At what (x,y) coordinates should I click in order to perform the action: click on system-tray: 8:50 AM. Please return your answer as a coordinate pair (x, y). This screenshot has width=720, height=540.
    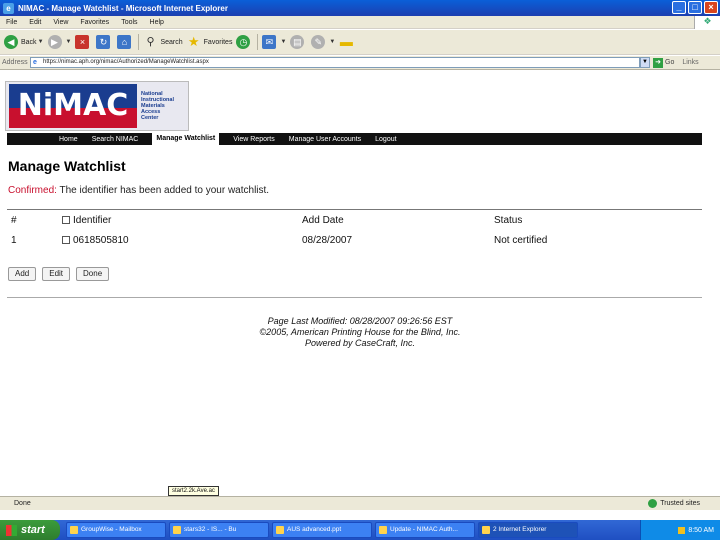
    Looking at the image, I should click on (680, 530).